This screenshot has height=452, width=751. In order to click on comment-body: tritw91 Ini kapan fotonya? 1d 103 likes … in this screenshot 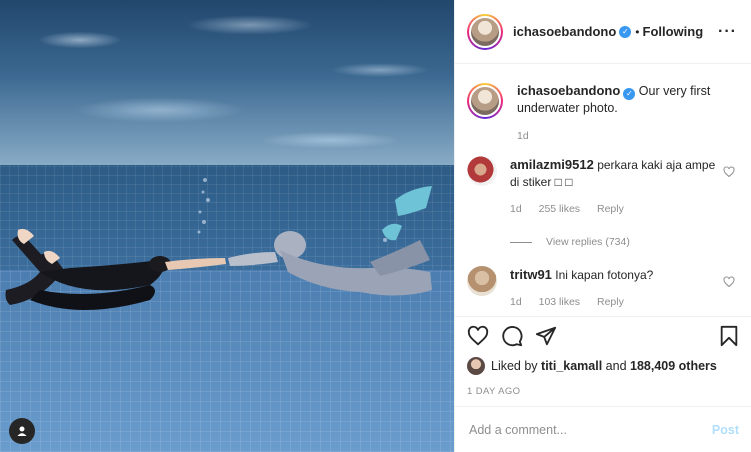, I will do `click(615, 288)`.